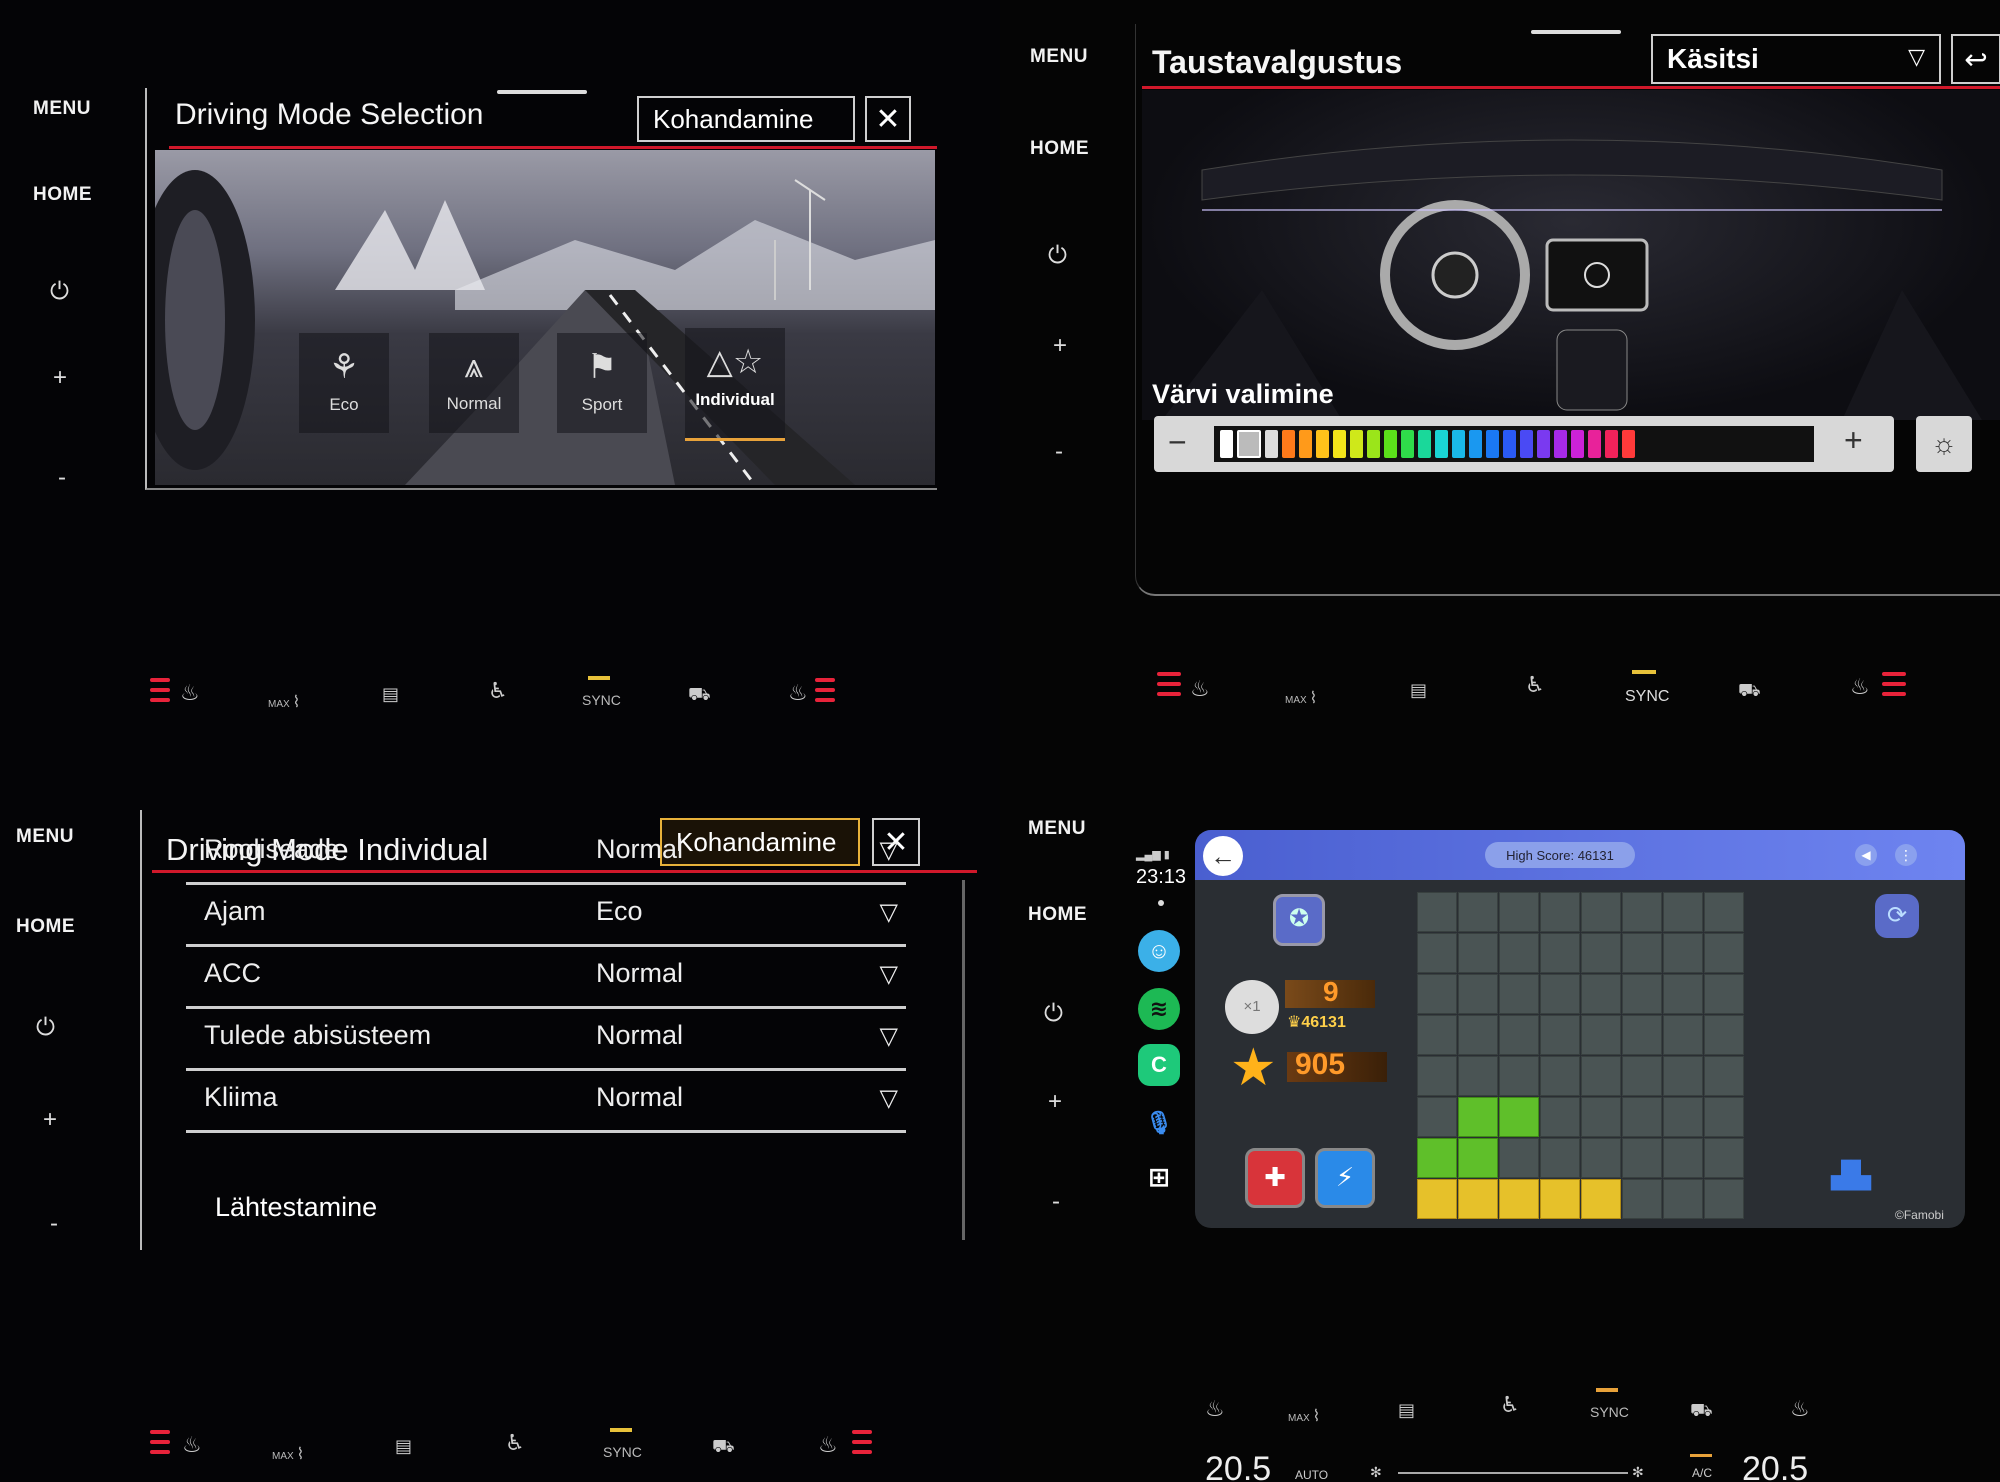  Describe the element at coordinates (1311, 1475) in the screenshot. I see `auto-label: AUTO` at that location.